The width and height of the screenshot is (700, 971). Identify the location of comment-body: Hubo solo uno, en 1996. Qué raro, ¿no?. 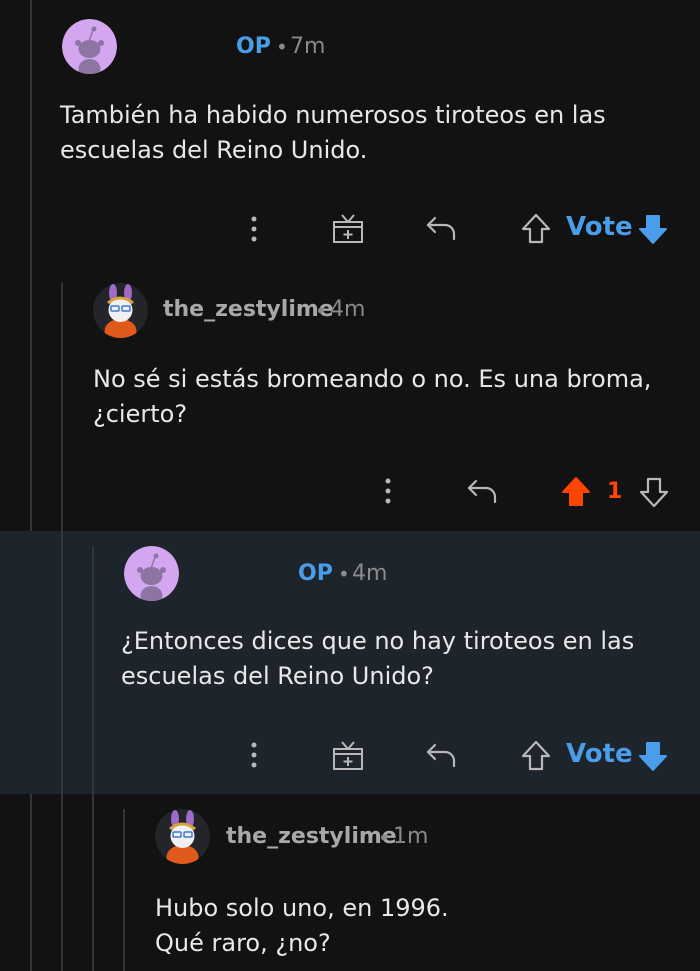
(302, 925).